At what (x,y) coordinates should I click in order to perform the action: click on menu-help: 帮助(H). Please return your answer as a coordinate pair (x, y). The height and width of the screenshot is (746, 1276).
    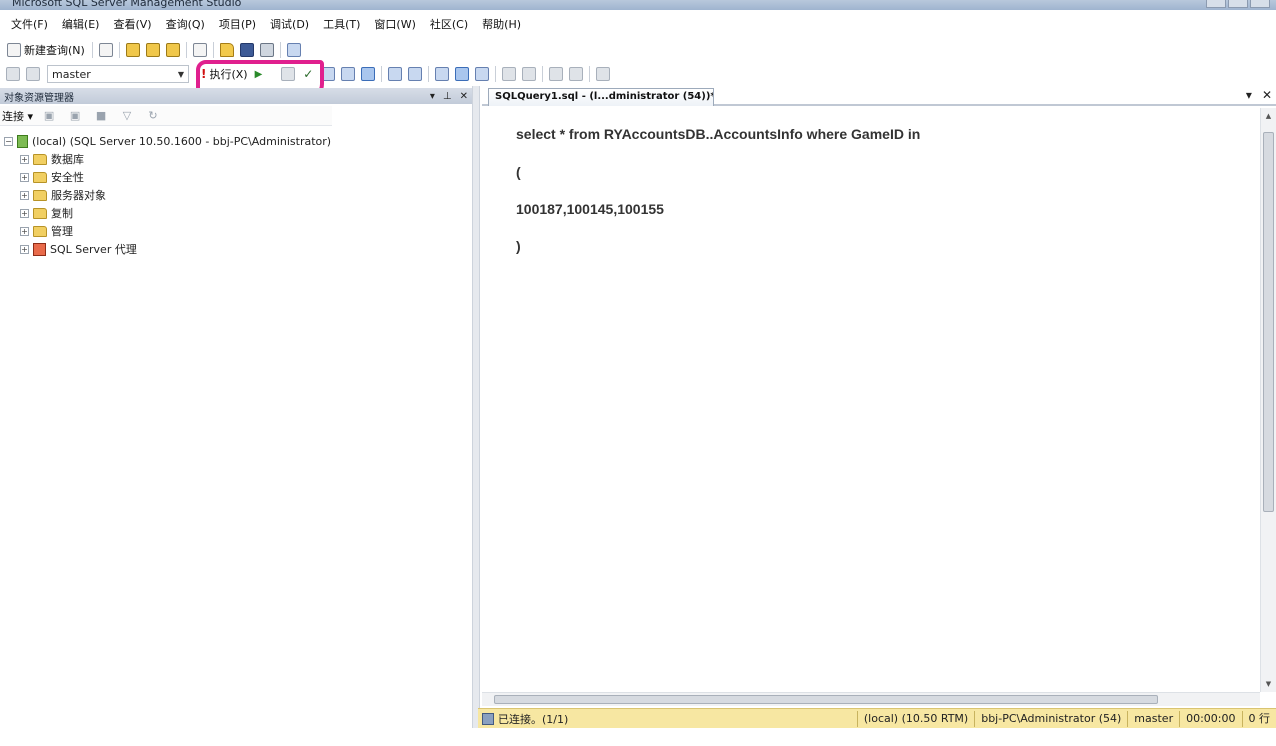
    Looking at the image, I should click on (501, 25).